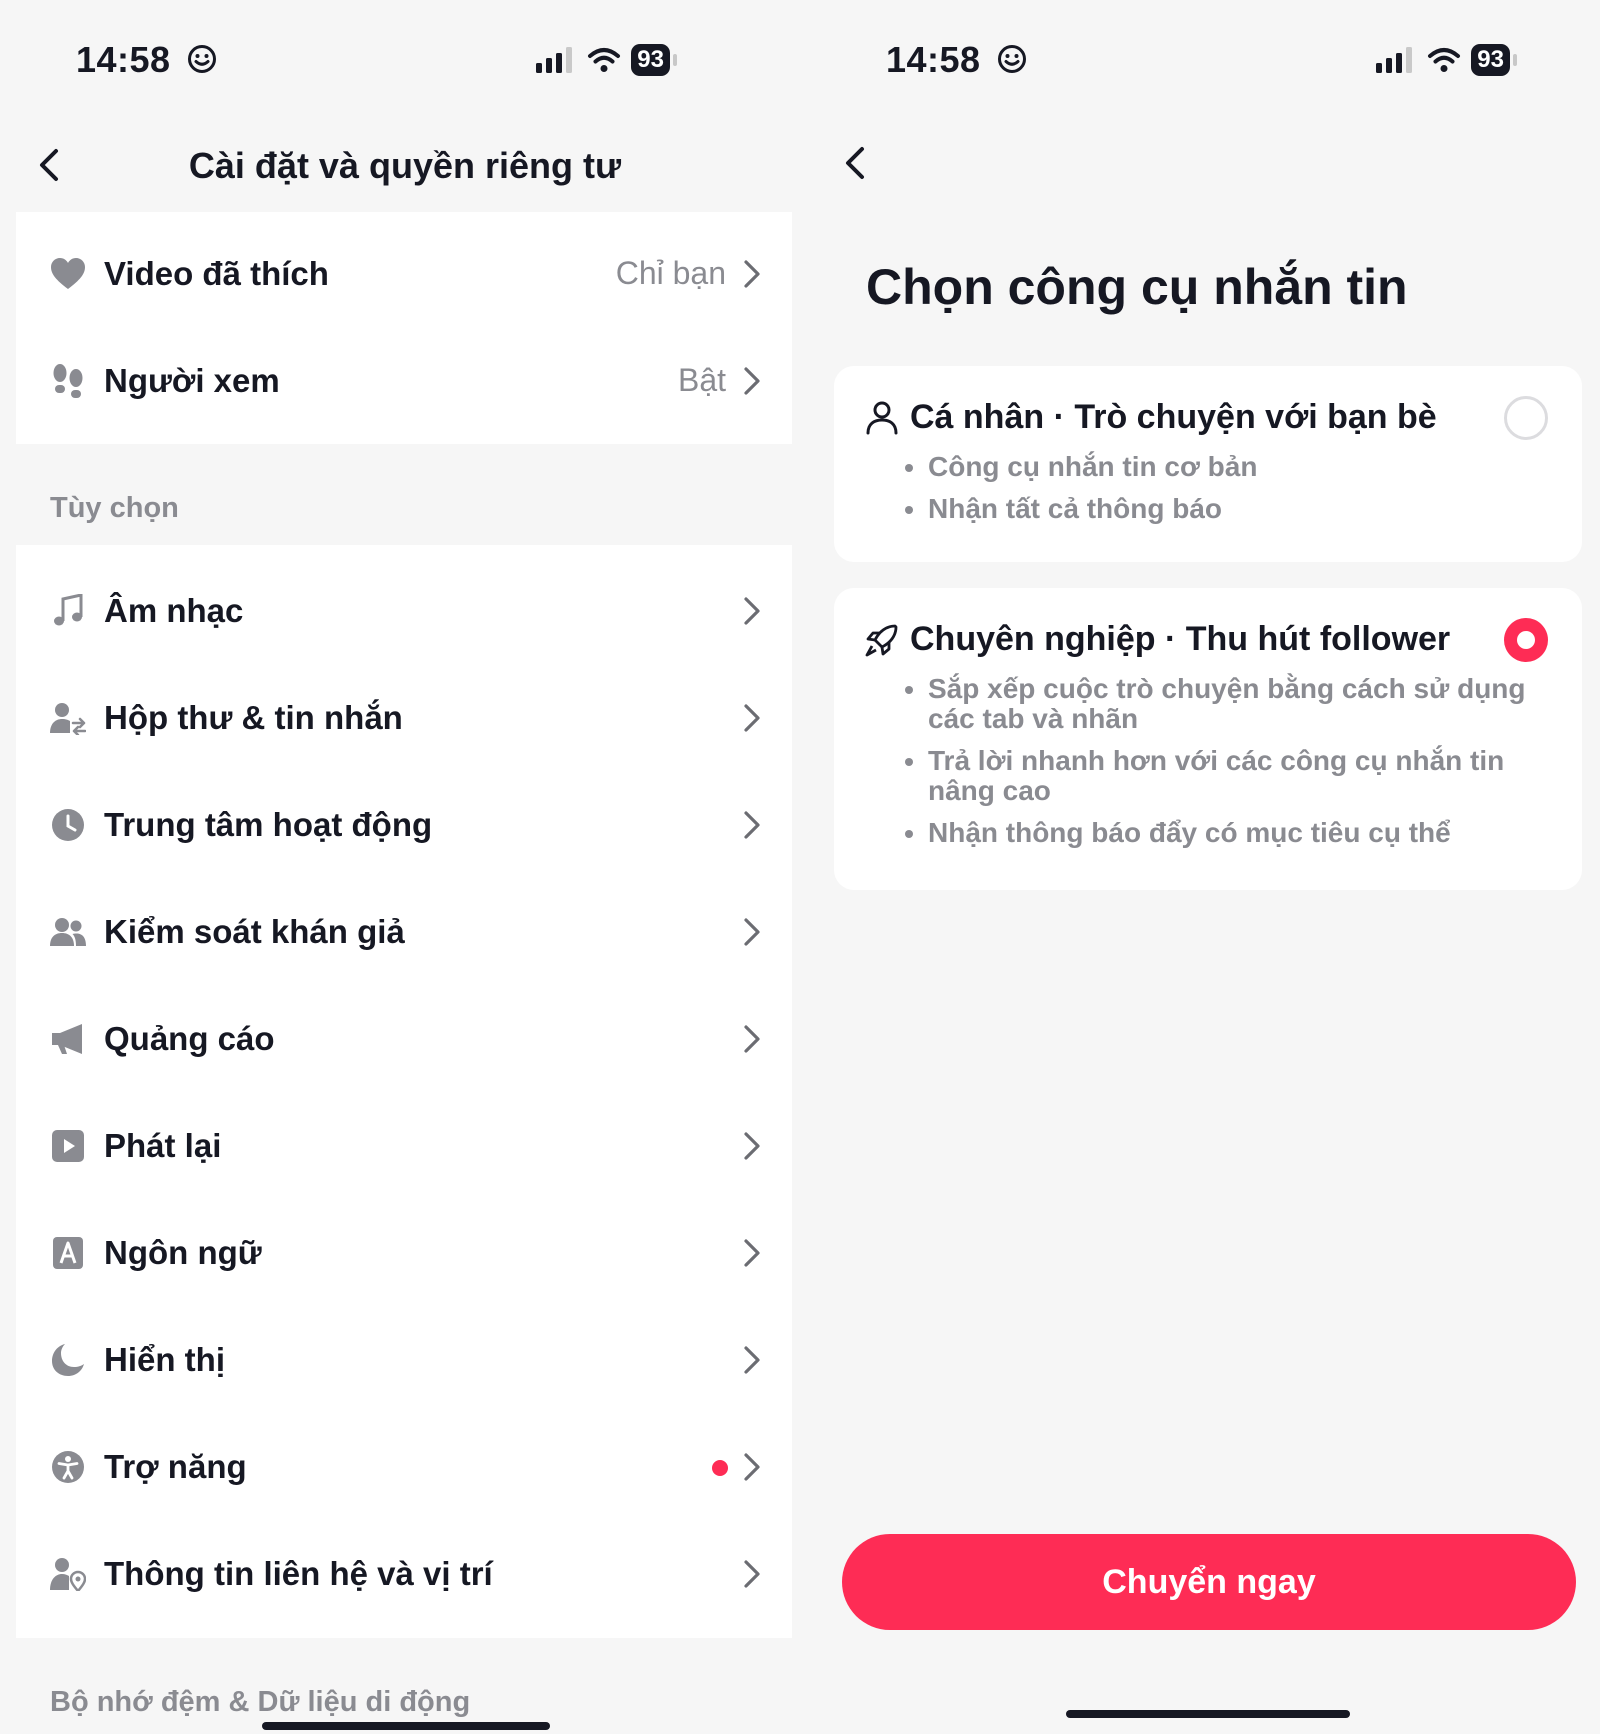 The image size is (1600, 1734). I want to click on row-profile-viewers: Người xem Bật, so click(404, 380).